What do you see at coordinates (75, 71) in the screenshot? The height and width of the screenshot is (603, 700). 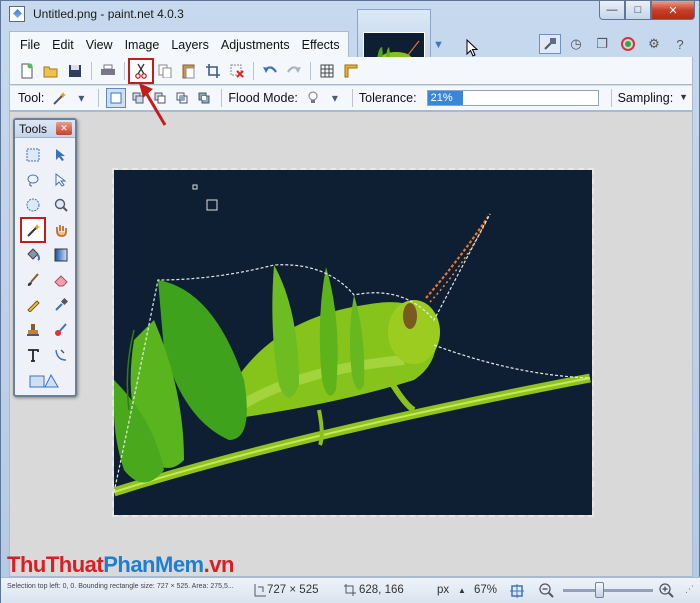 I see `save-icon` at bounding box center [75, 71].